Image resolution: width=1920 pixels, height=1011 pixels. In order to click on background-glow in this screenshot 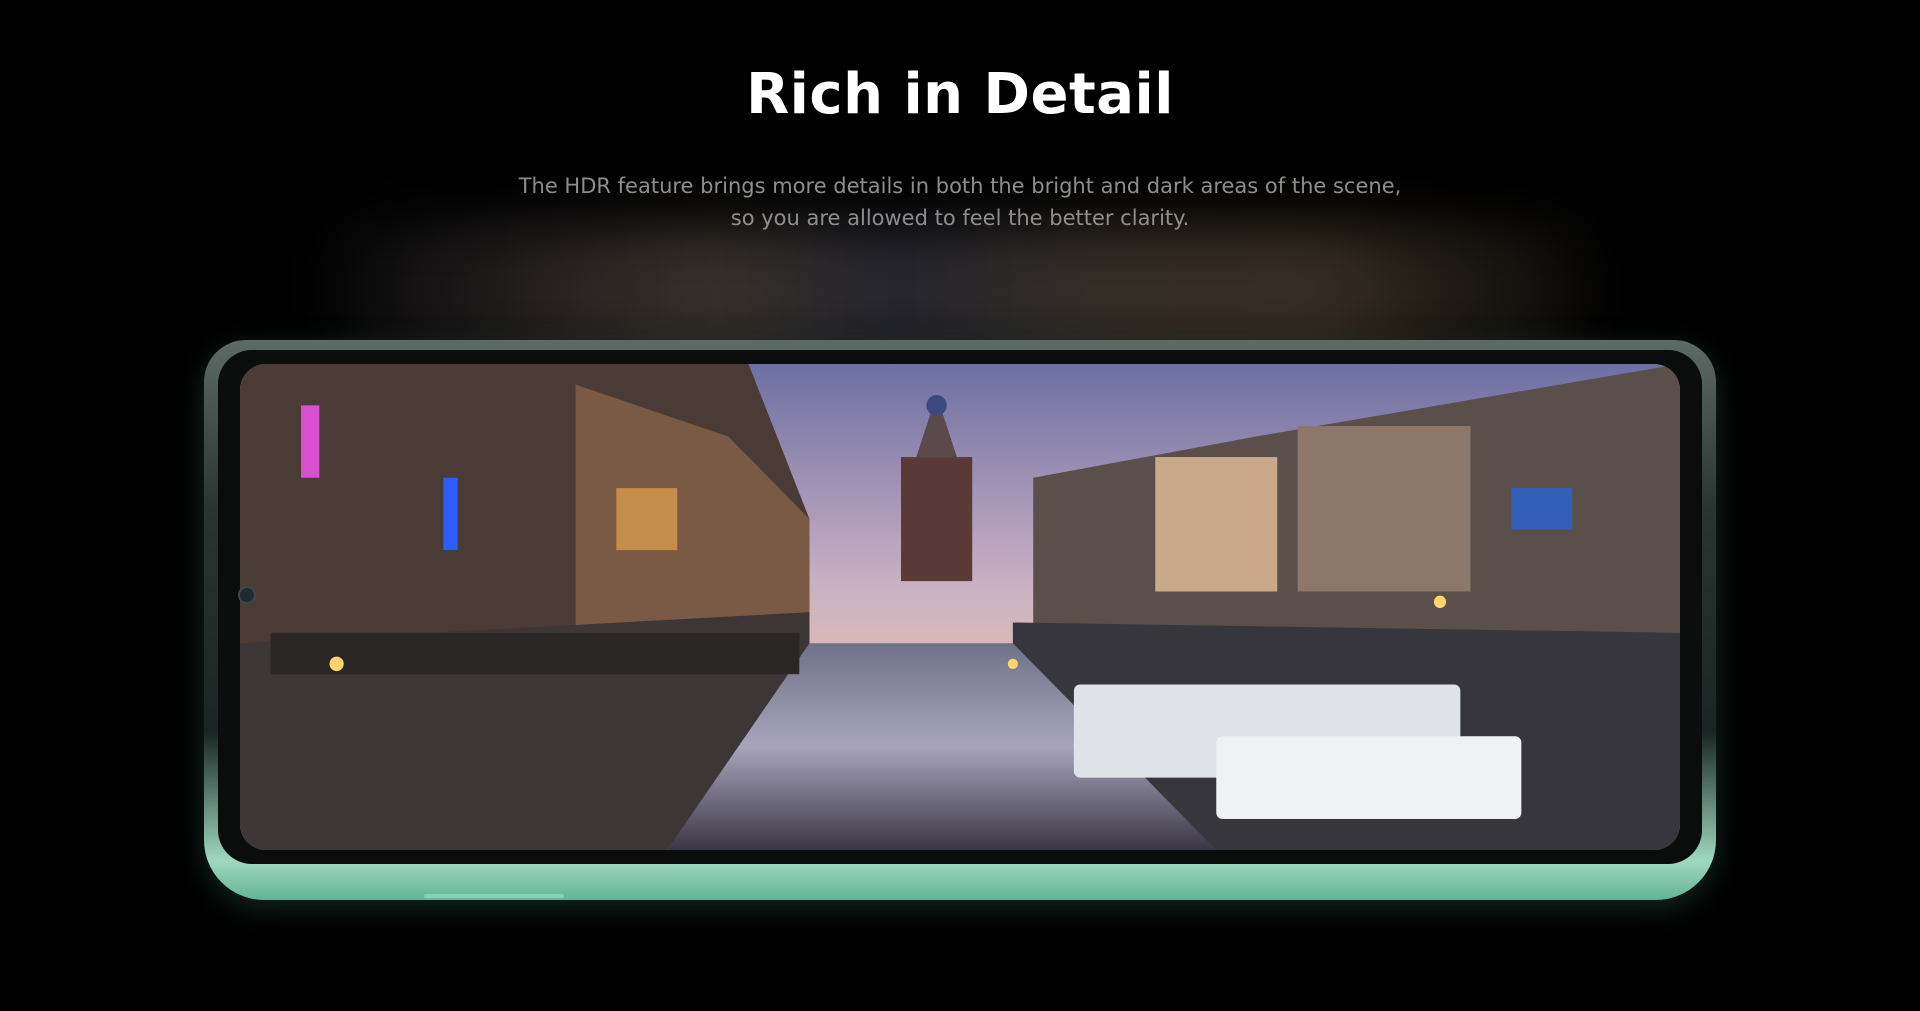, I will do `click(960, 290)`.